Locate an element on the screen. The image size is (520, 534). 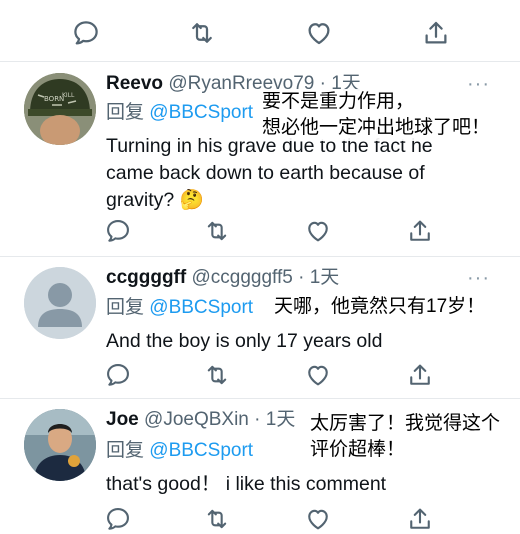
handle-and-time: @JoeQBXin · 1天 is located at coordinates (219, 419).